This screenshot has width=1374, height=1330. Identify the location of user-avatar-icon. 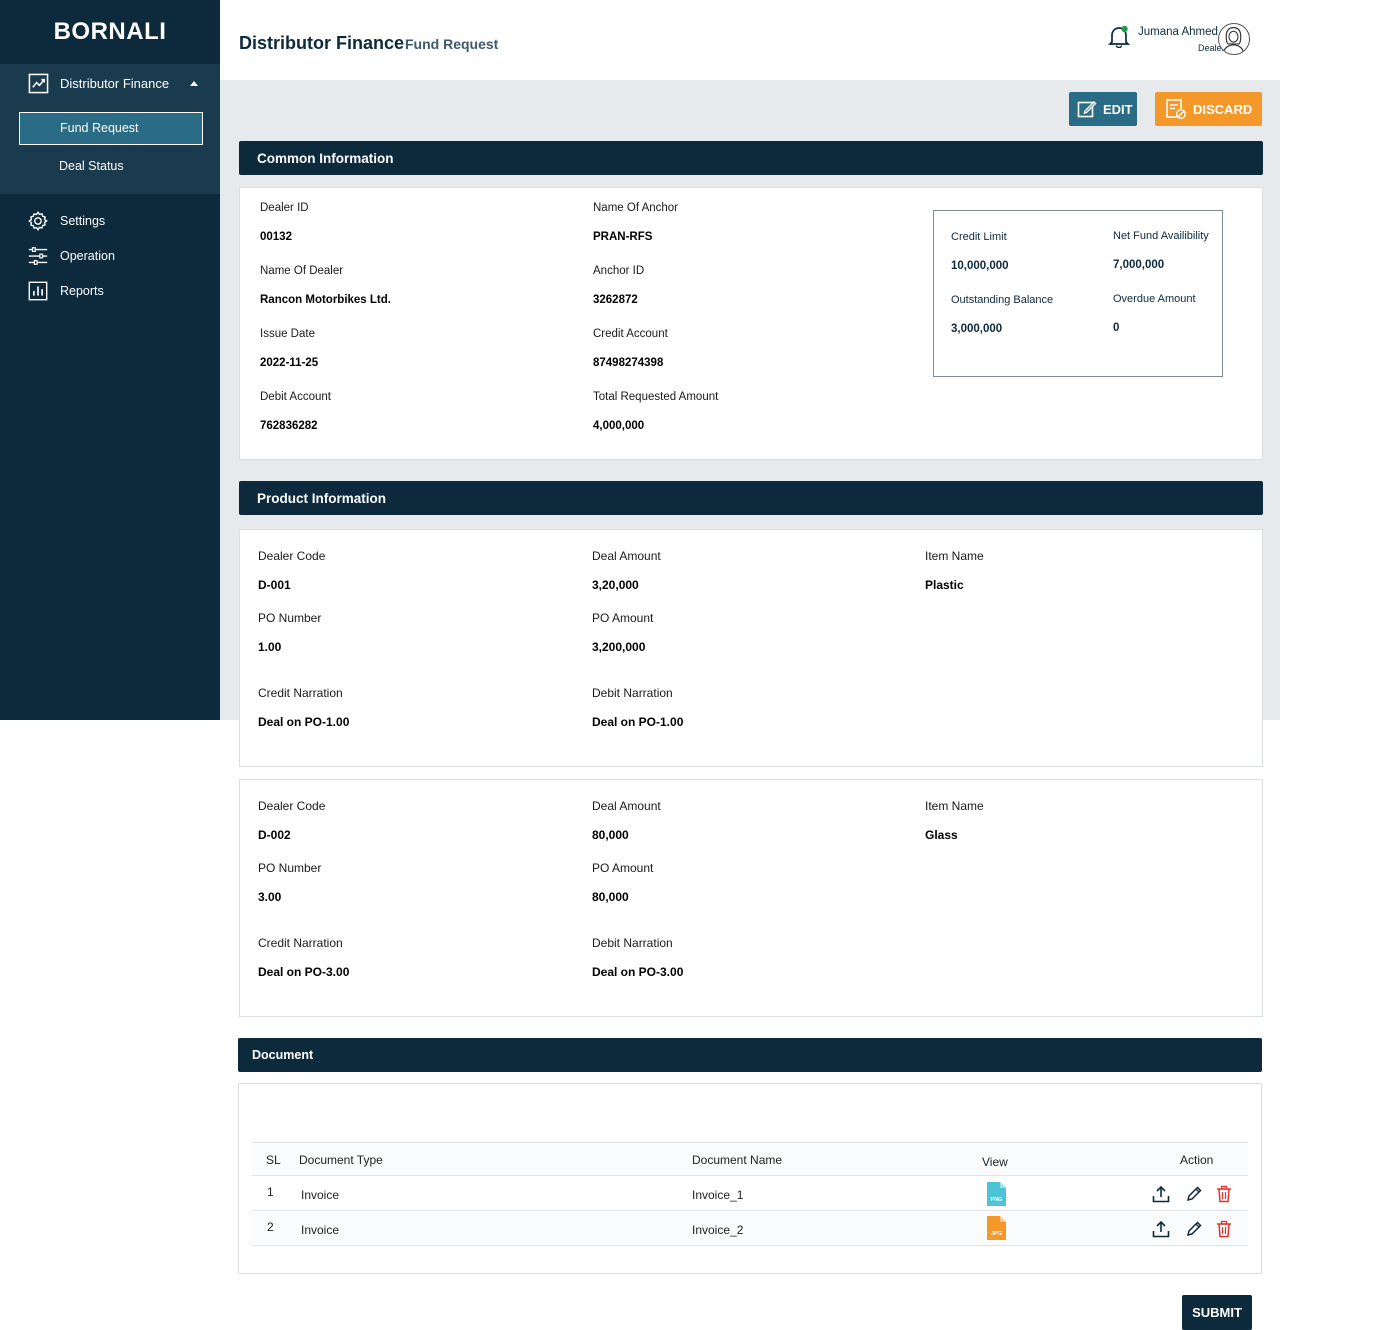
(1233, 40).